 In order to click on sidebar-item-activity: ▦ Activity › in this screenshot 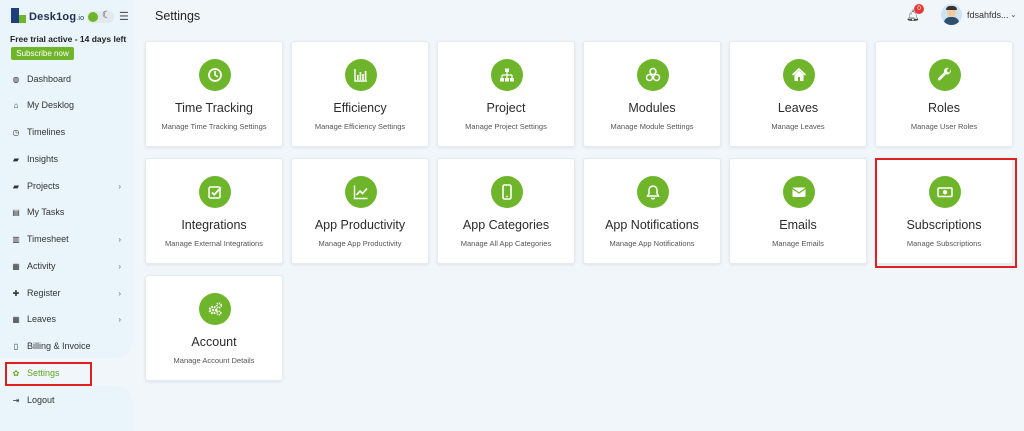, I will do `click(66, 266)`.